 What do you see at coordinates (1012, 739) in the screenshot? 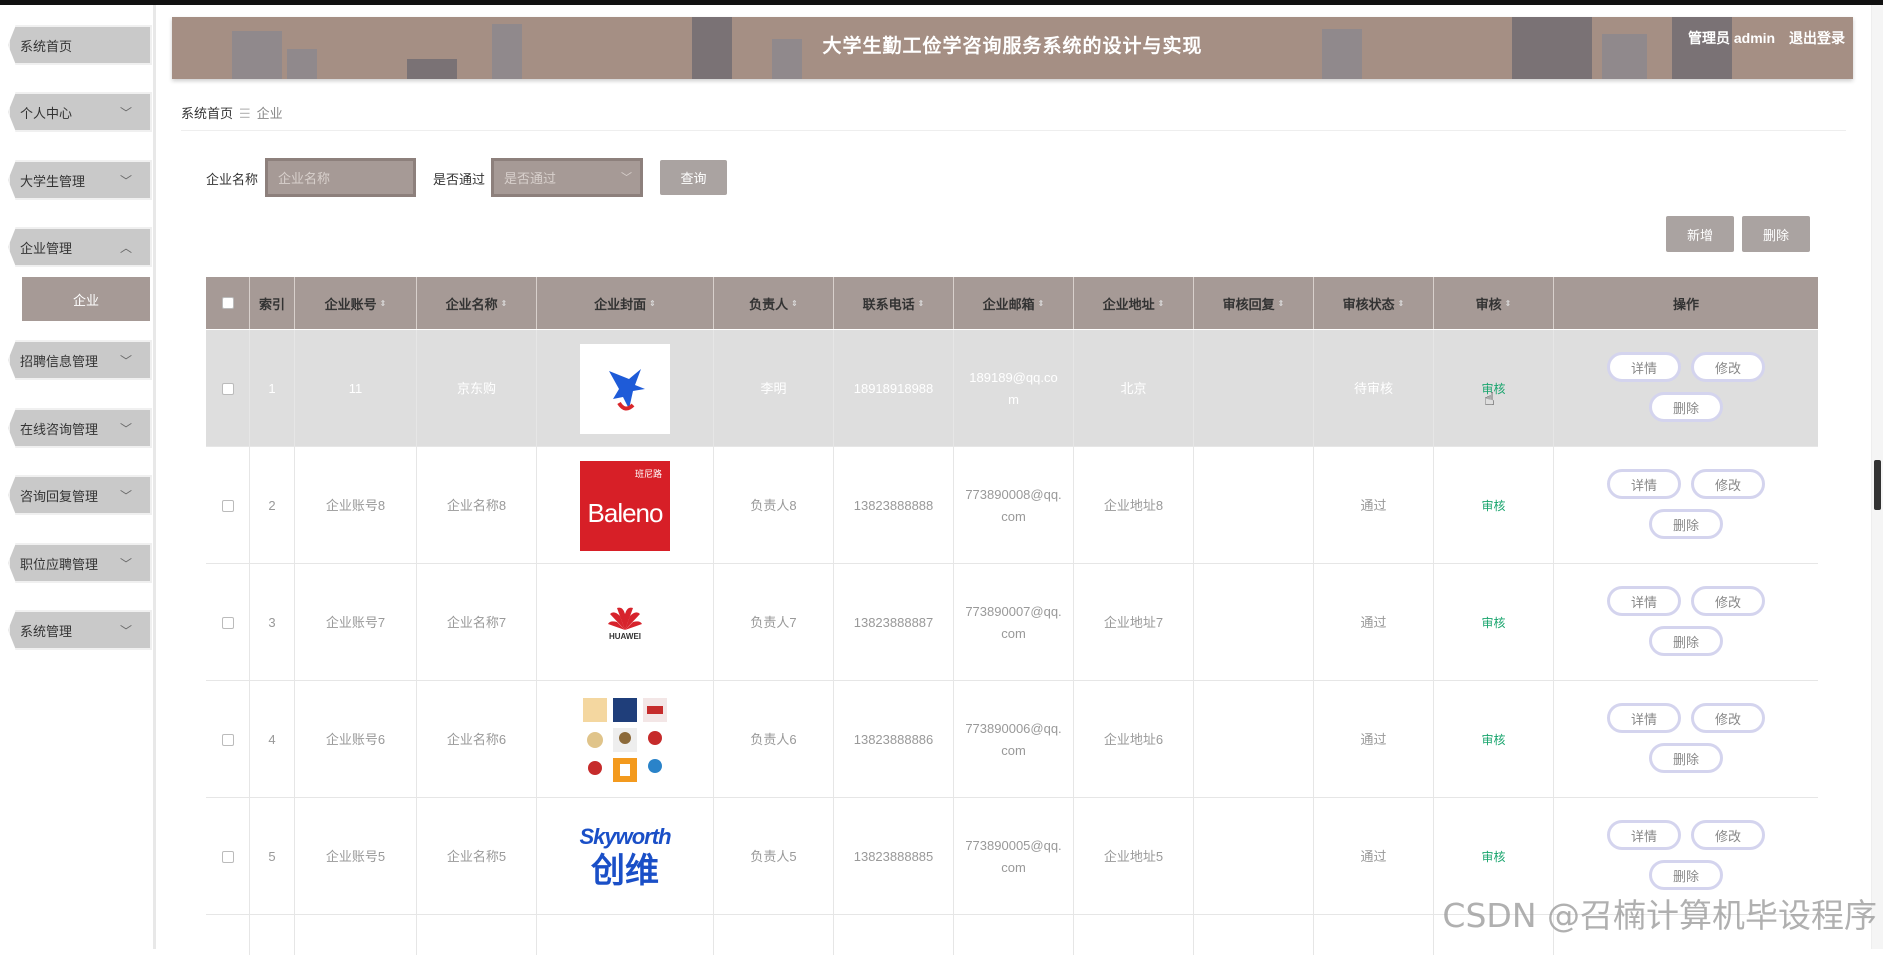
I see `table-row: 4 企业账号6 企业名称6 负责人6 13823888886 77389000` at bounding box center [1012, 739].